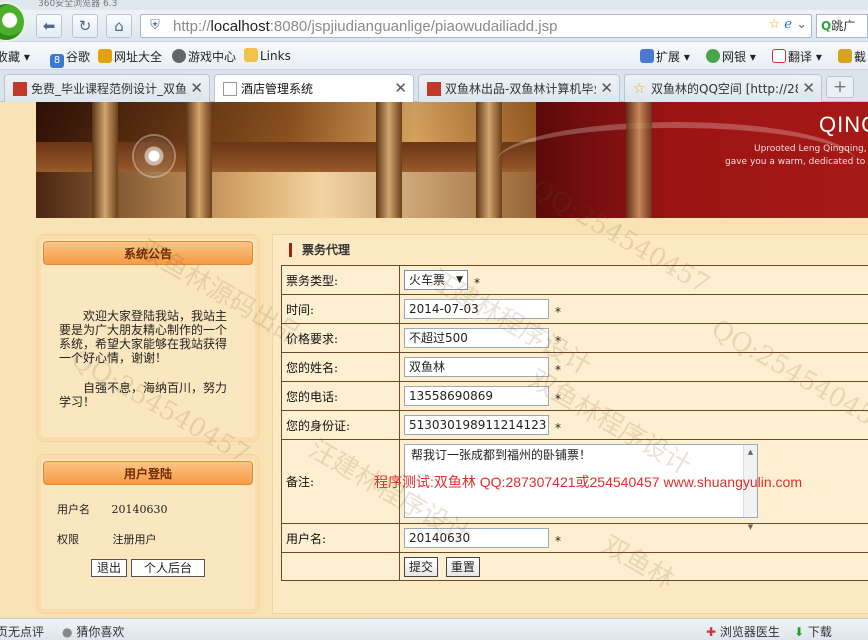  I want to click on home-button: ⌂, so click(119, 26).